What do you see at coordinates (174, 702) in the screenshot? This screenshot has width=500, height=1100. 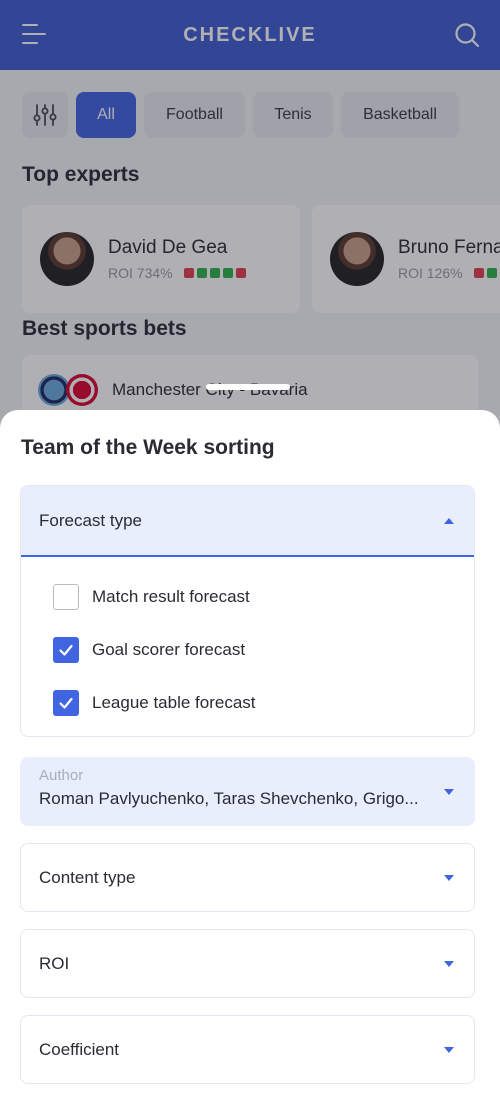 I see `option-label: League table forecast` at bounding box center [174, 702].